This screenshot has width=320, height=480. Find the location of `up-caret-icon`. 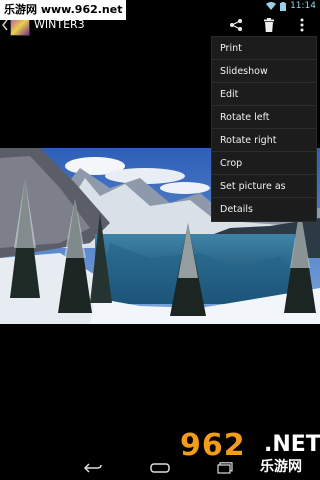

up-caret-icon is located at coordinates (5, 25).